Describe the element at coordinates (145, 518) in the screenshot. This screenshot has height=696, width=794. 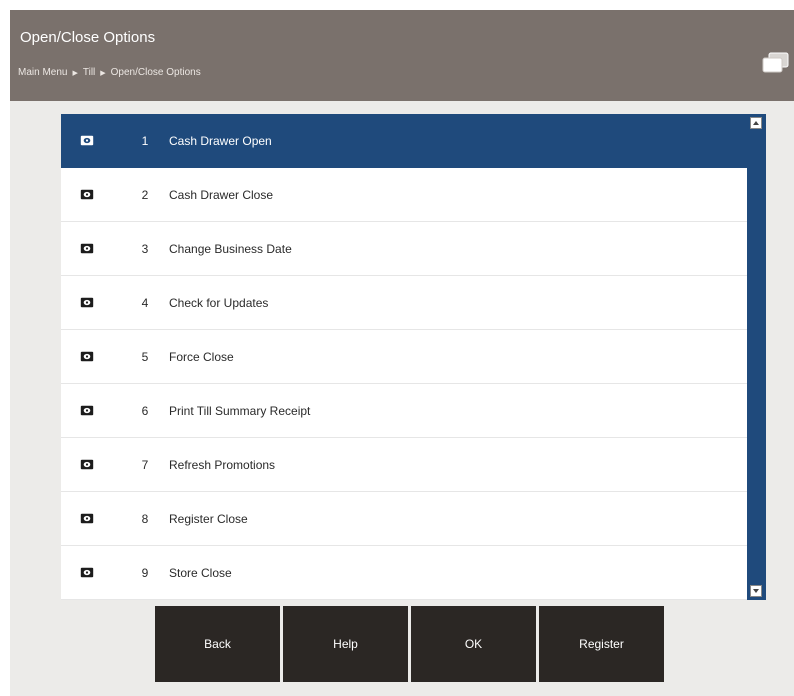
I see `menu-item-number: 8` at that location.